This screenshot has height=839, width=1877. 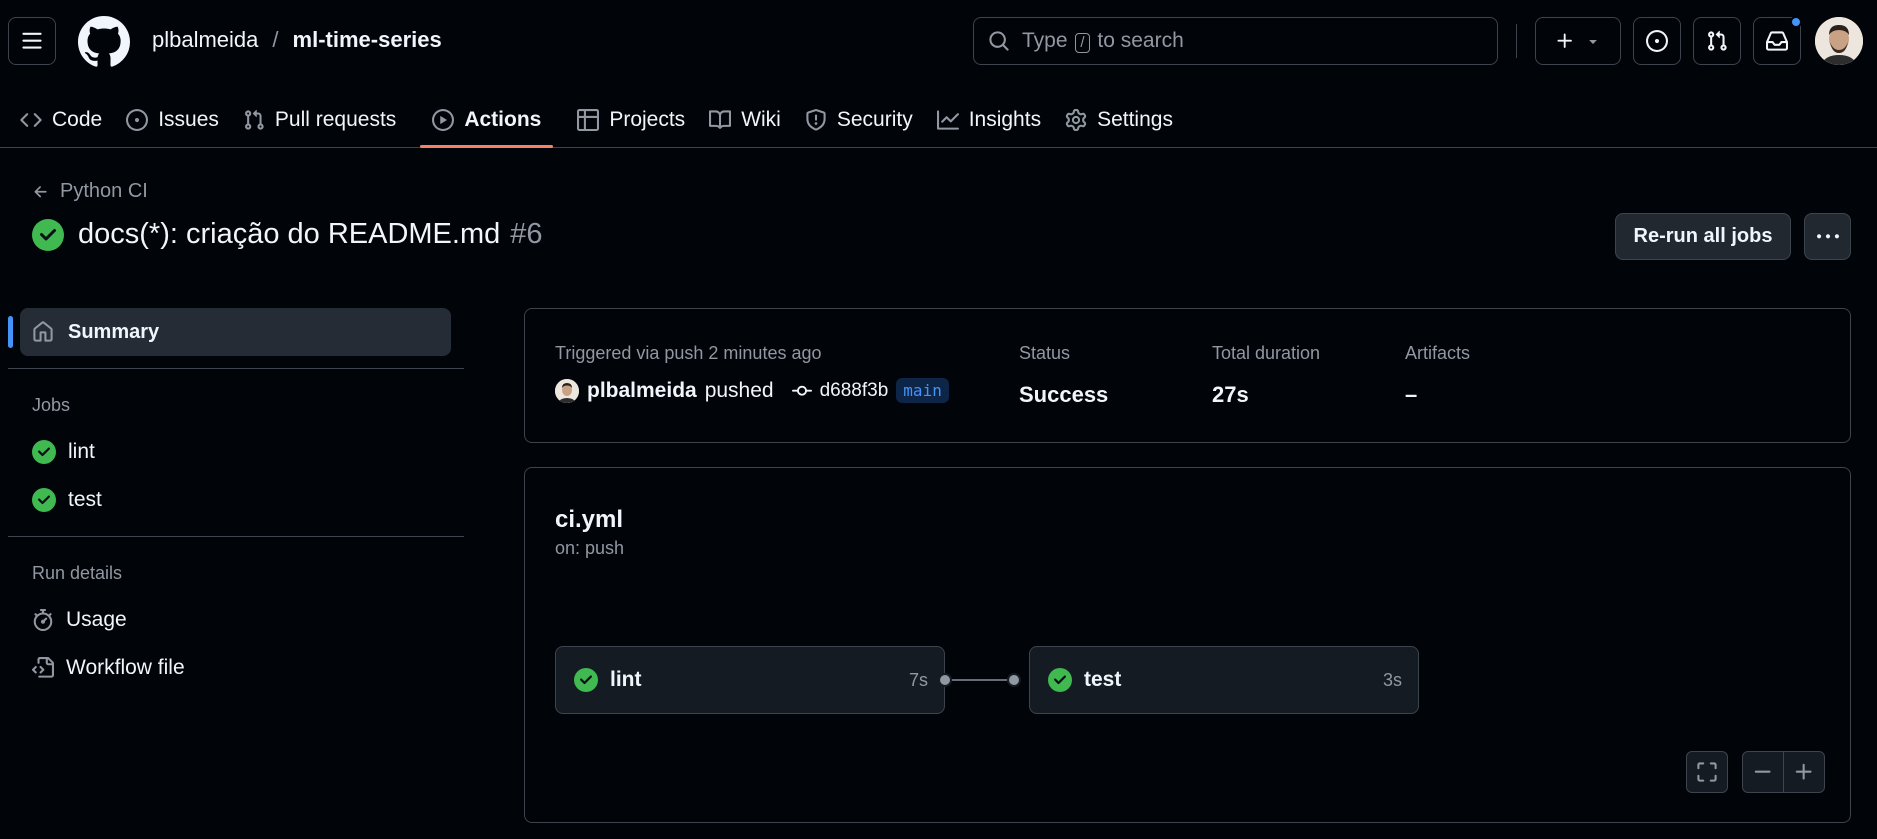 I want to click on job-output-node, so click(x=945, y=680).